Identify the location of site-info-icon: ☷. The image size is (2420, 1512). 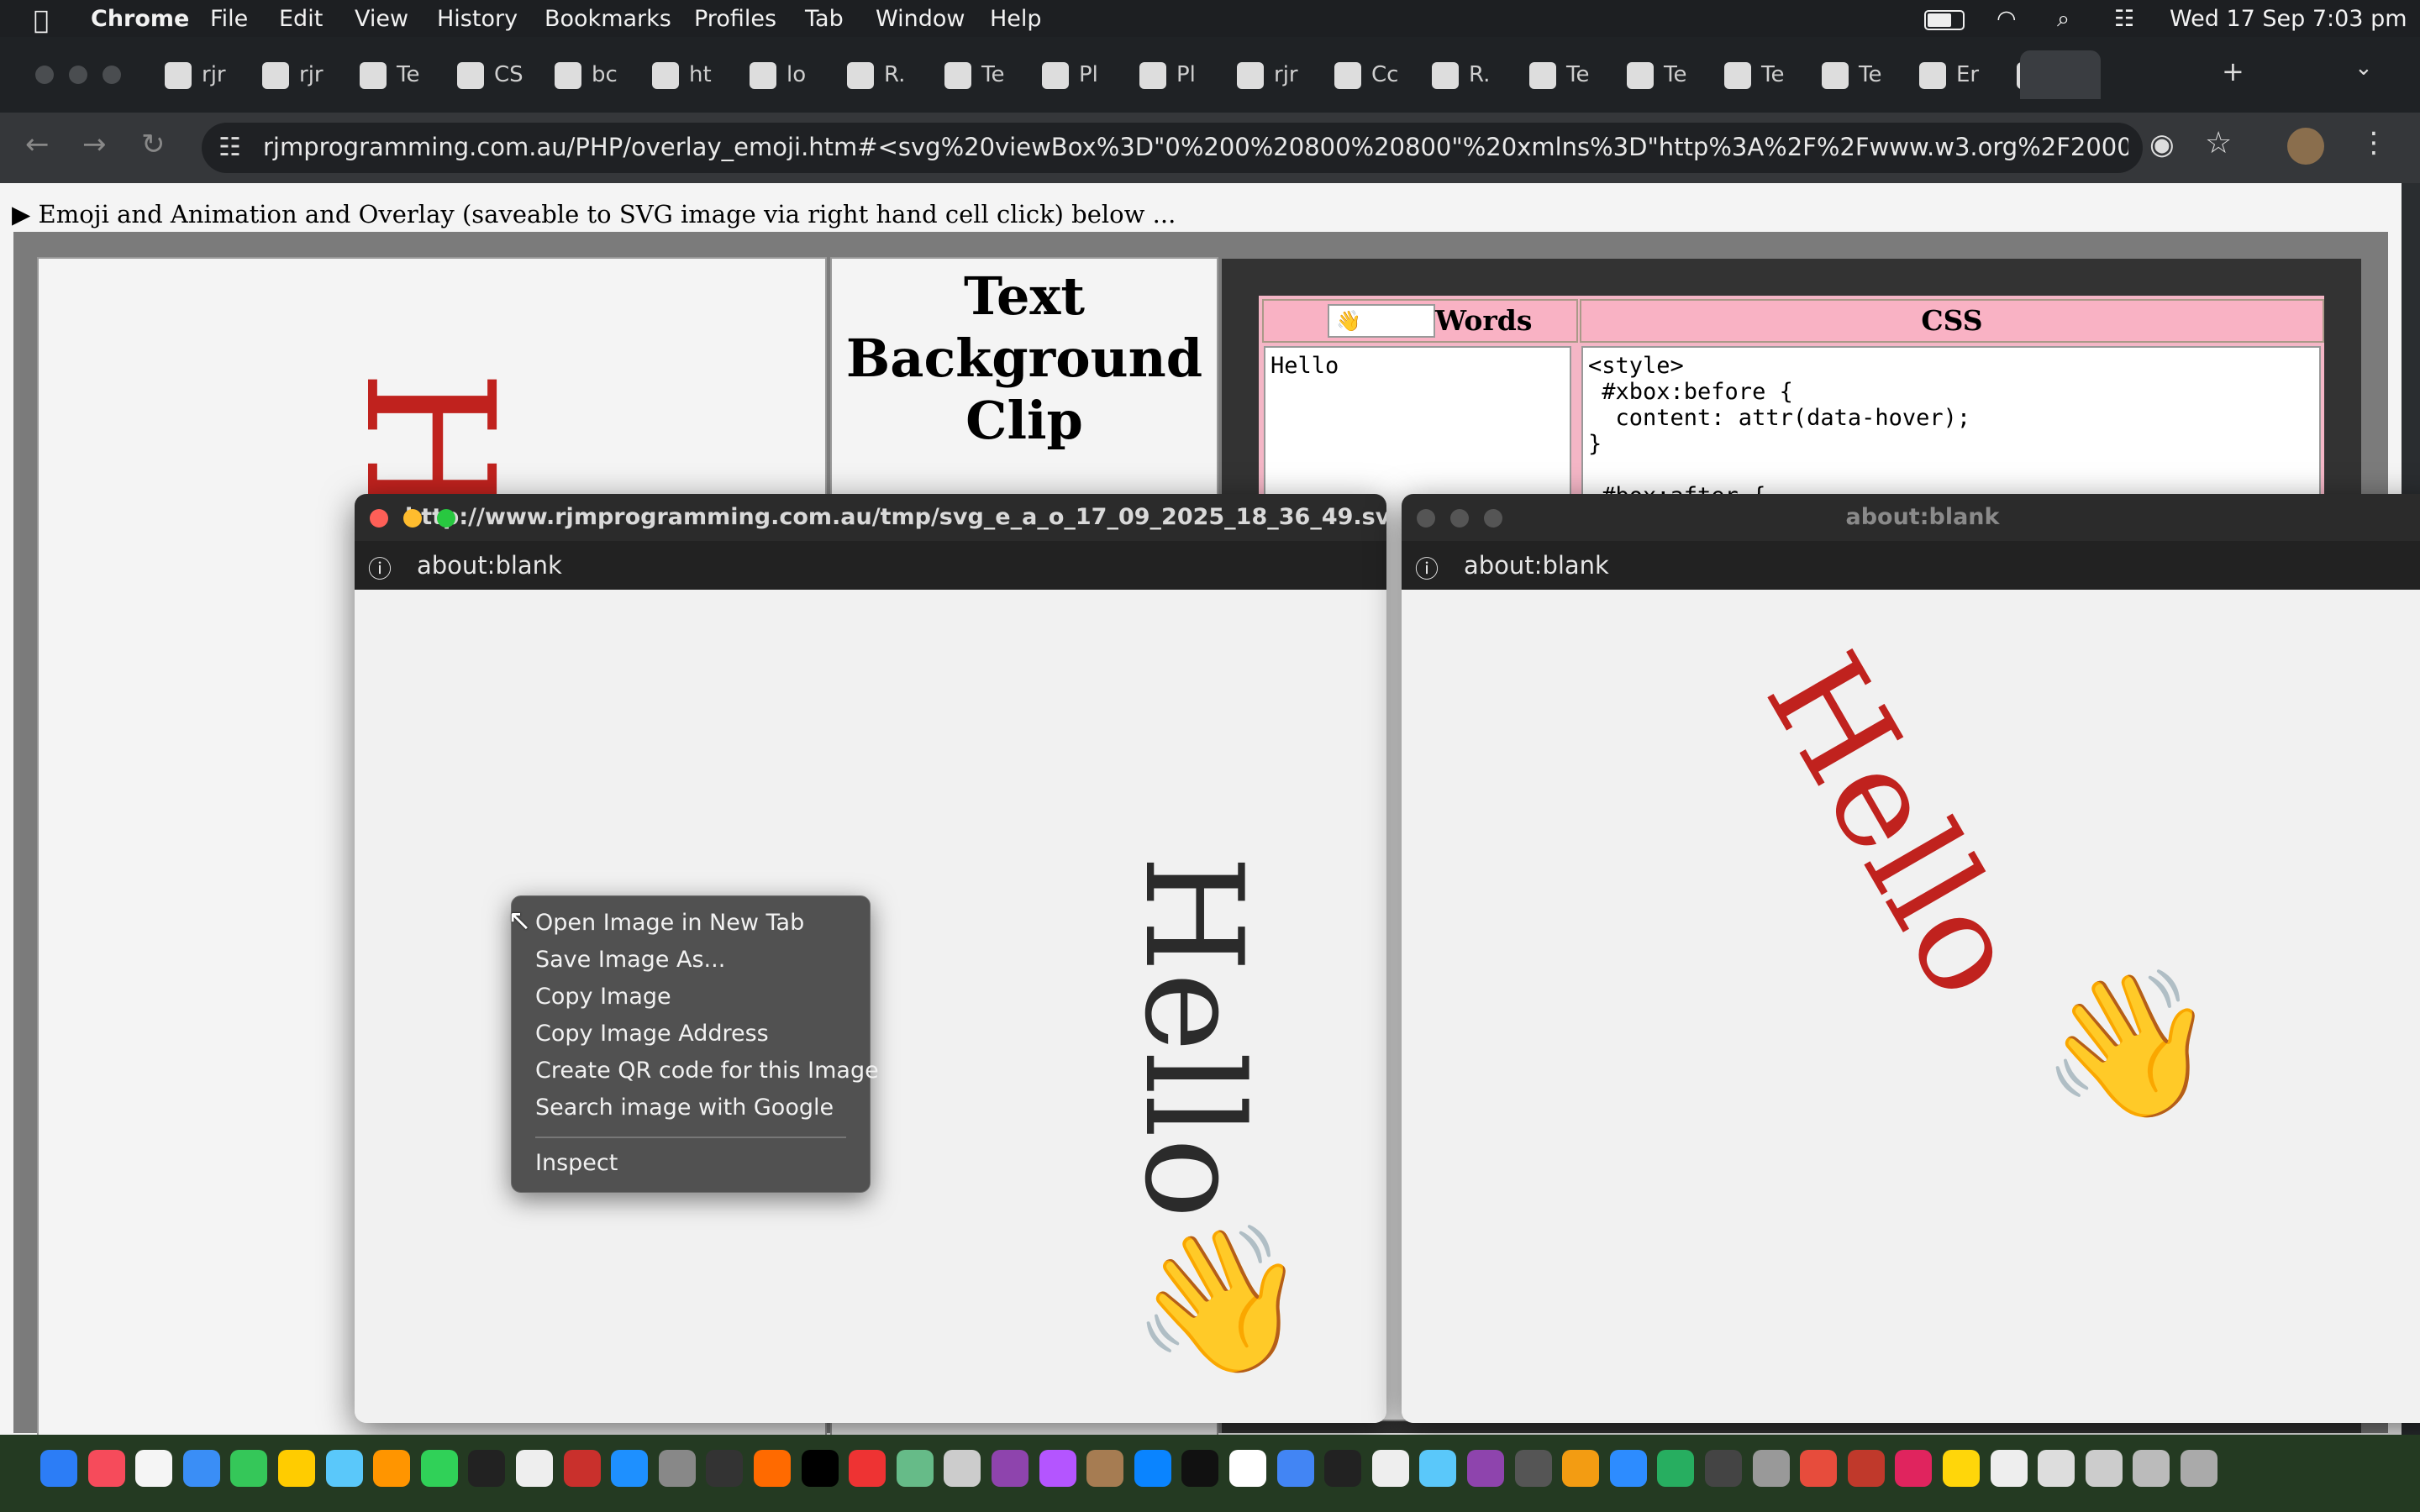
(229, 147).